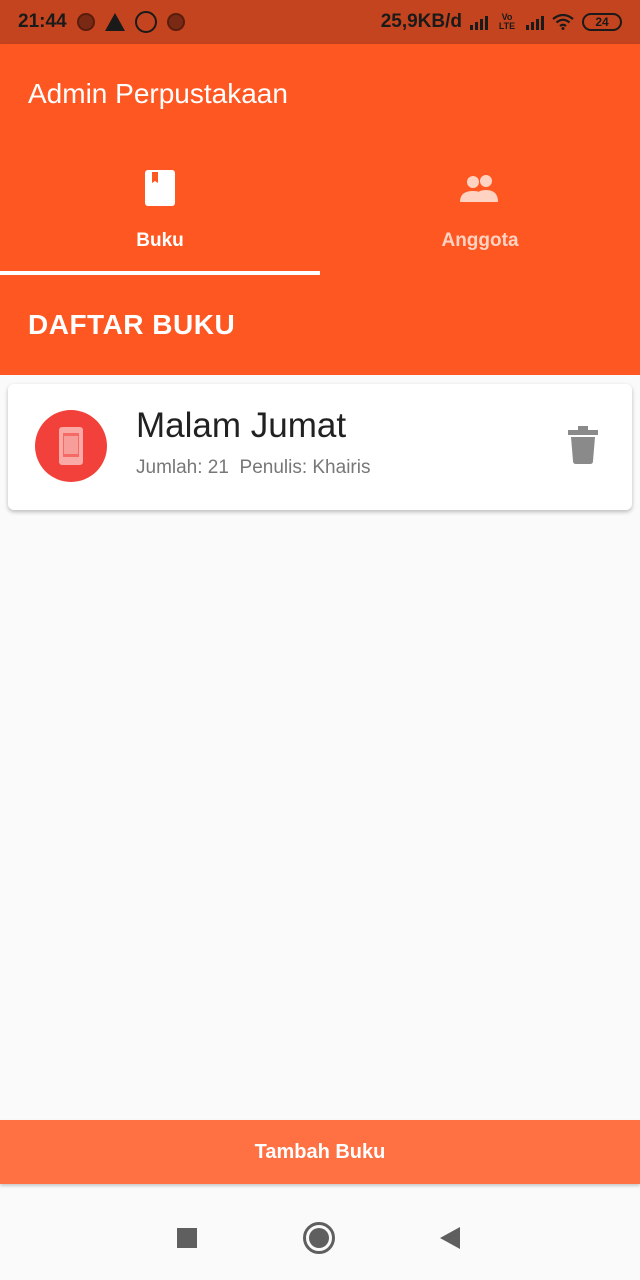 The width and height of the screenshot is (640, 1280). Describe the element at coordinates (182, 467) in the screenshot. I see `book-jumlah: Jumlah: 21` at that location.